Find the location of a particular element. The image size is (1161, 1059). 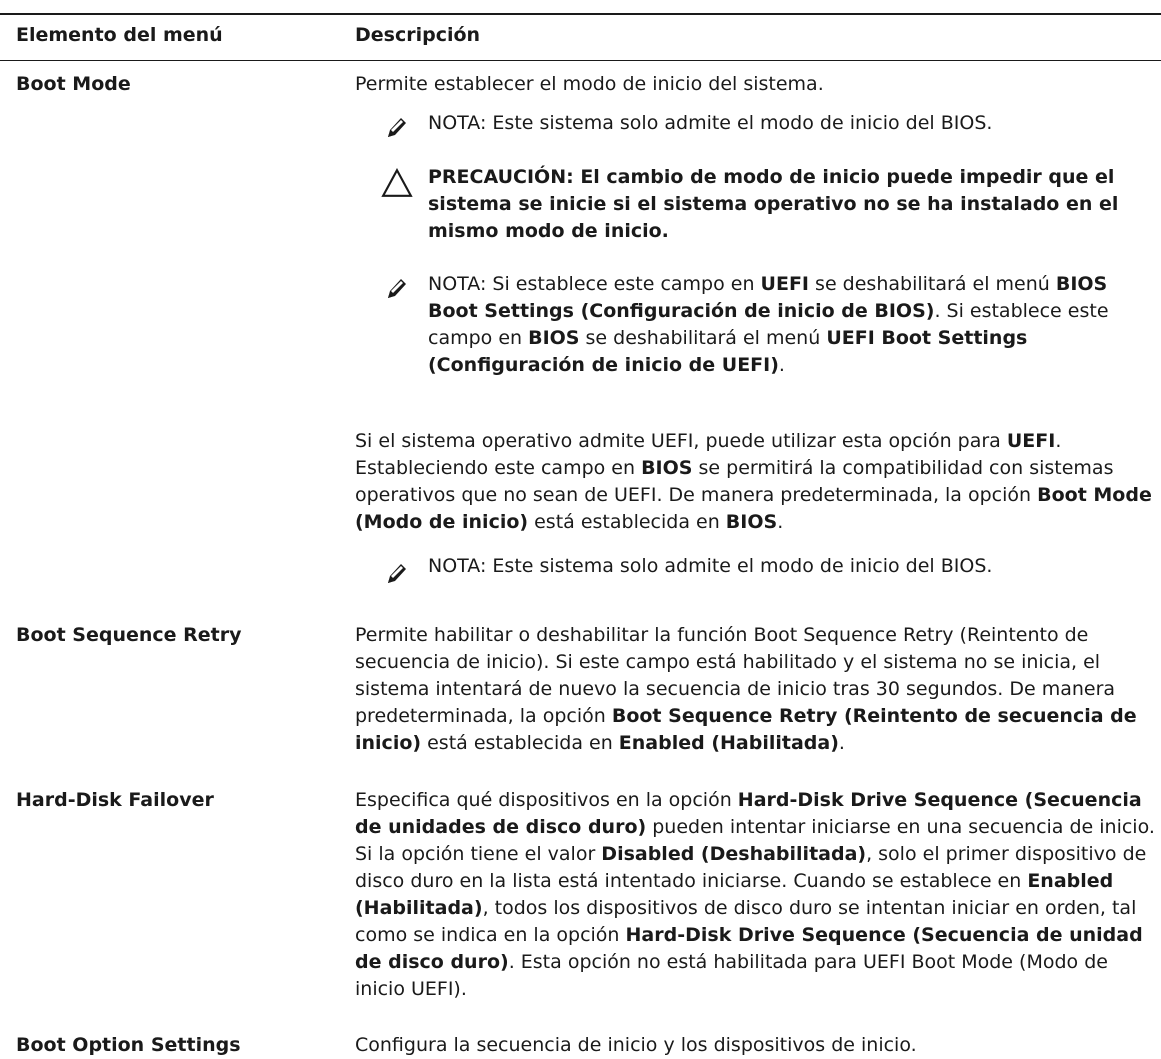

note-emphasis: BIOS is located at coordinates (554, 338).